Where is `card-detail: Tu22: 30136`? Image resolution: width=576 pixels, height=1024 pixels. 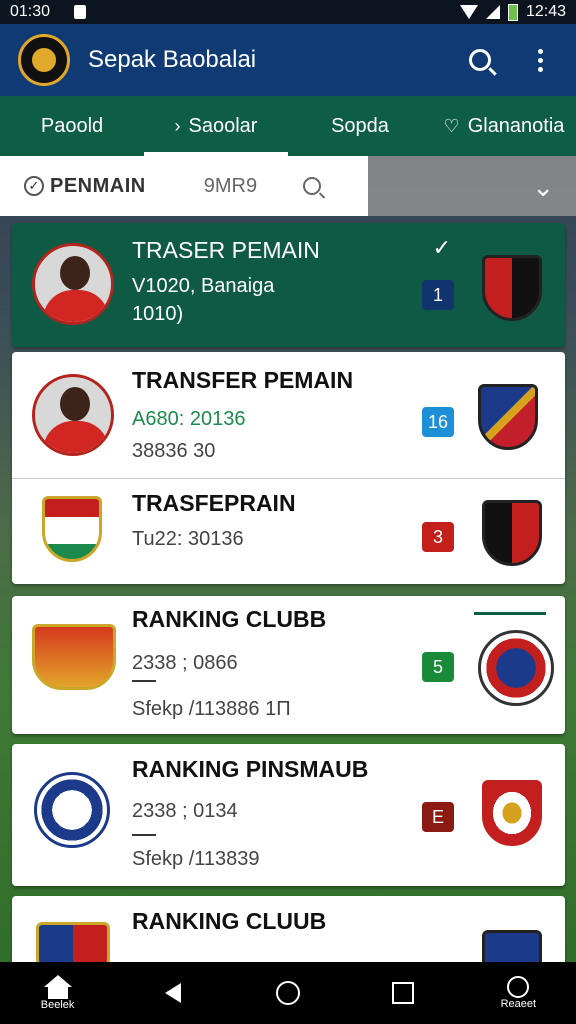
card-detail: Tu22: 30136 is located at coordinates (188, 539).